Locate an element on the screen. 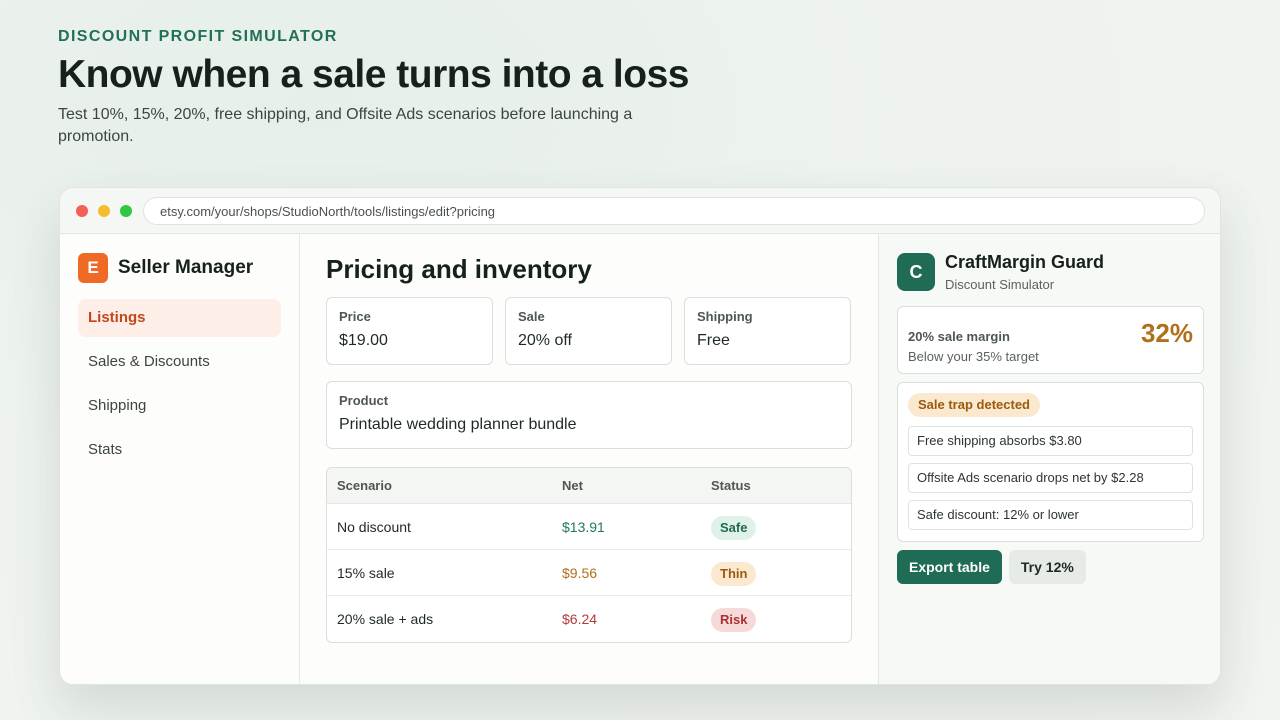 The image size is (1280, 720). margin-note: Below your 35% target is located at coordinates (973, 356).